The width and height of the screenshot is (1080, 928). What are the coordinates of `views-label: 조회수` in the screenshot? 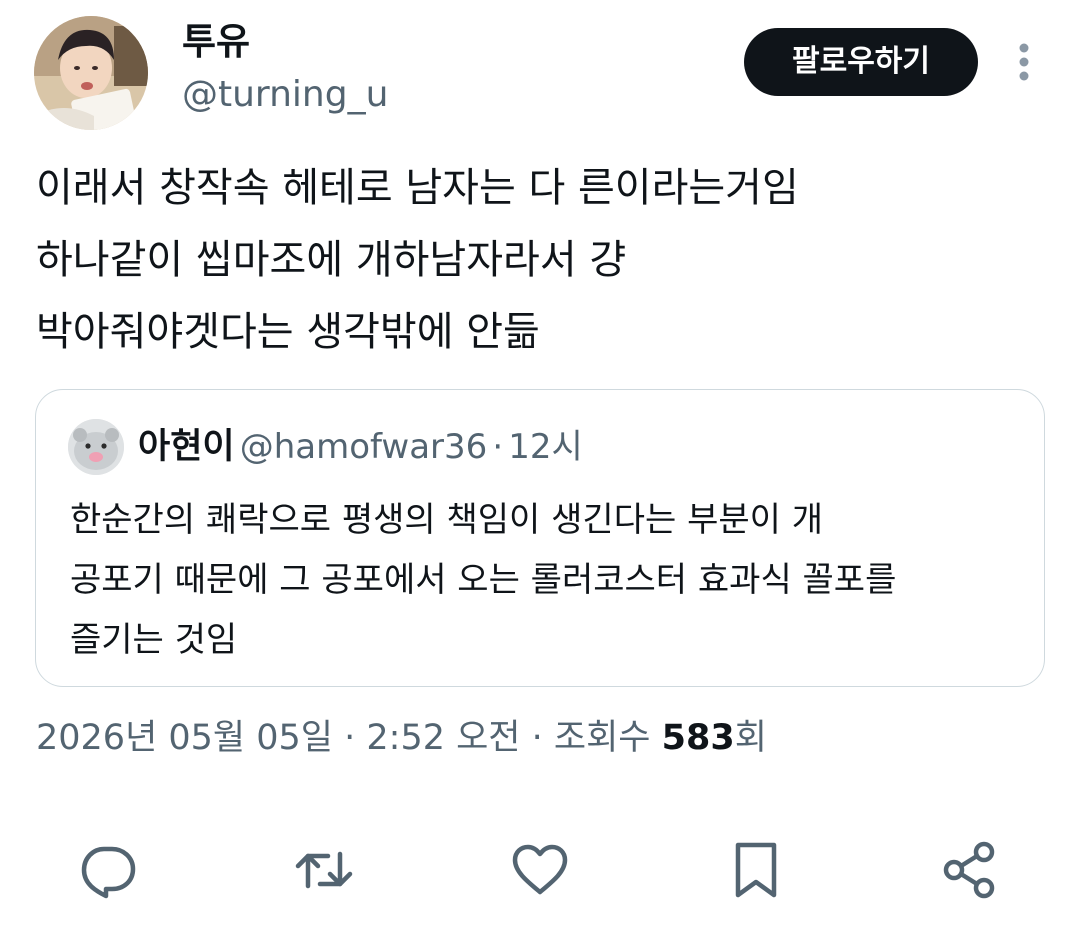 It's located at (607, 738).